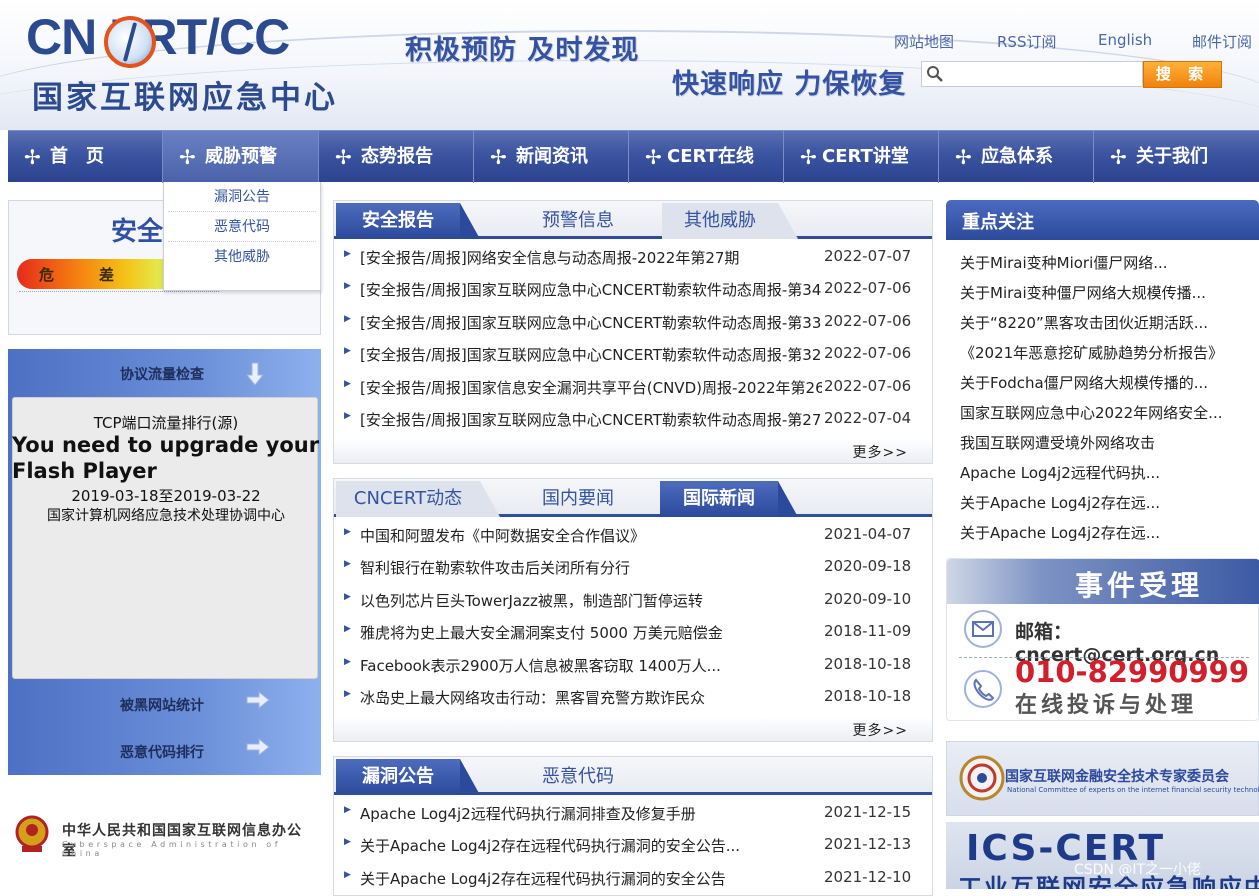 Image resolution: width=1259 pixels, height=896 pixels. I want to click on list-item: ▶ 中国和阿盟发布《中阿数据安全合作倡议》 2021-04-07, so click(633, 535).